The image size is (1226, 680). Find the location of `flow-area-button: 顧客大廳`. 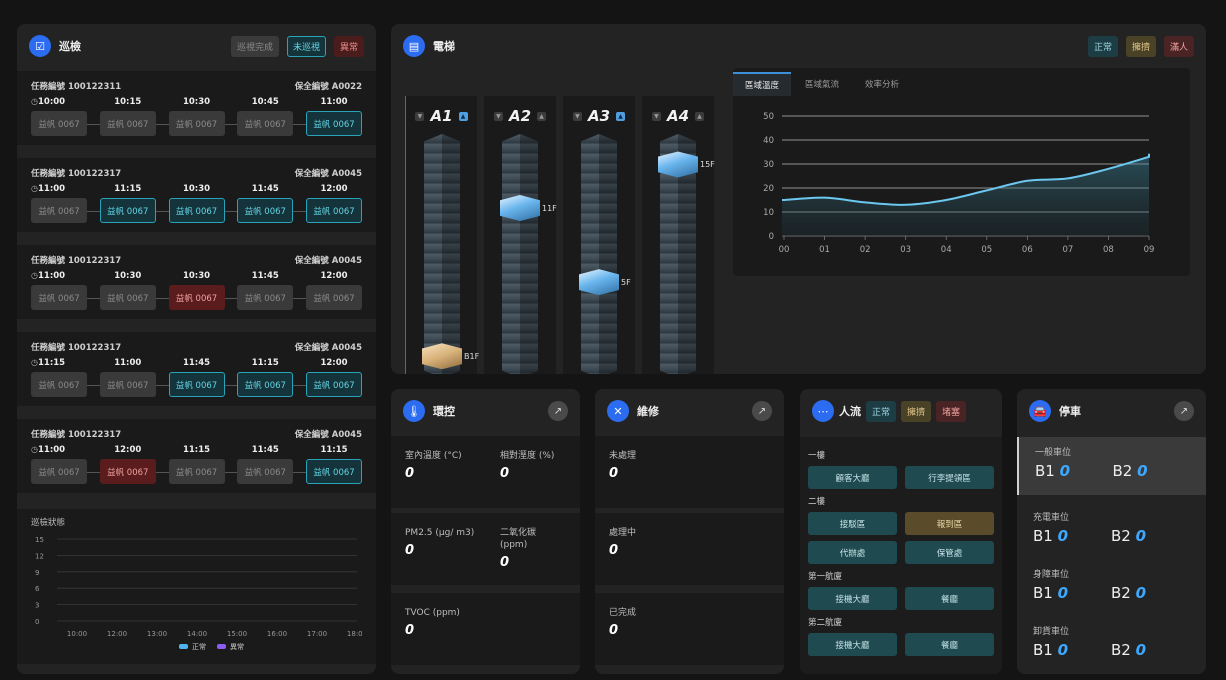

flow-area-button: 顧客大廳 is located at coordinates (852, 477).